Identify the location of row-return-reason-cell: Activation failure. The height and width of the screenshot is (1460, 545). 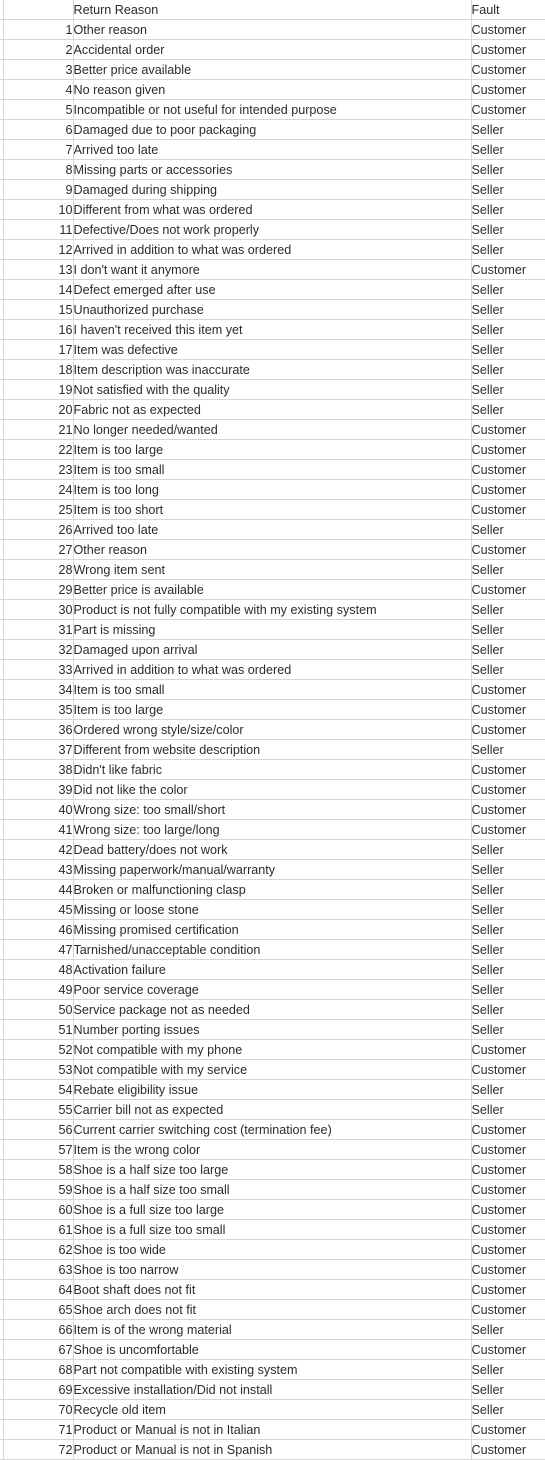
(272, 969).